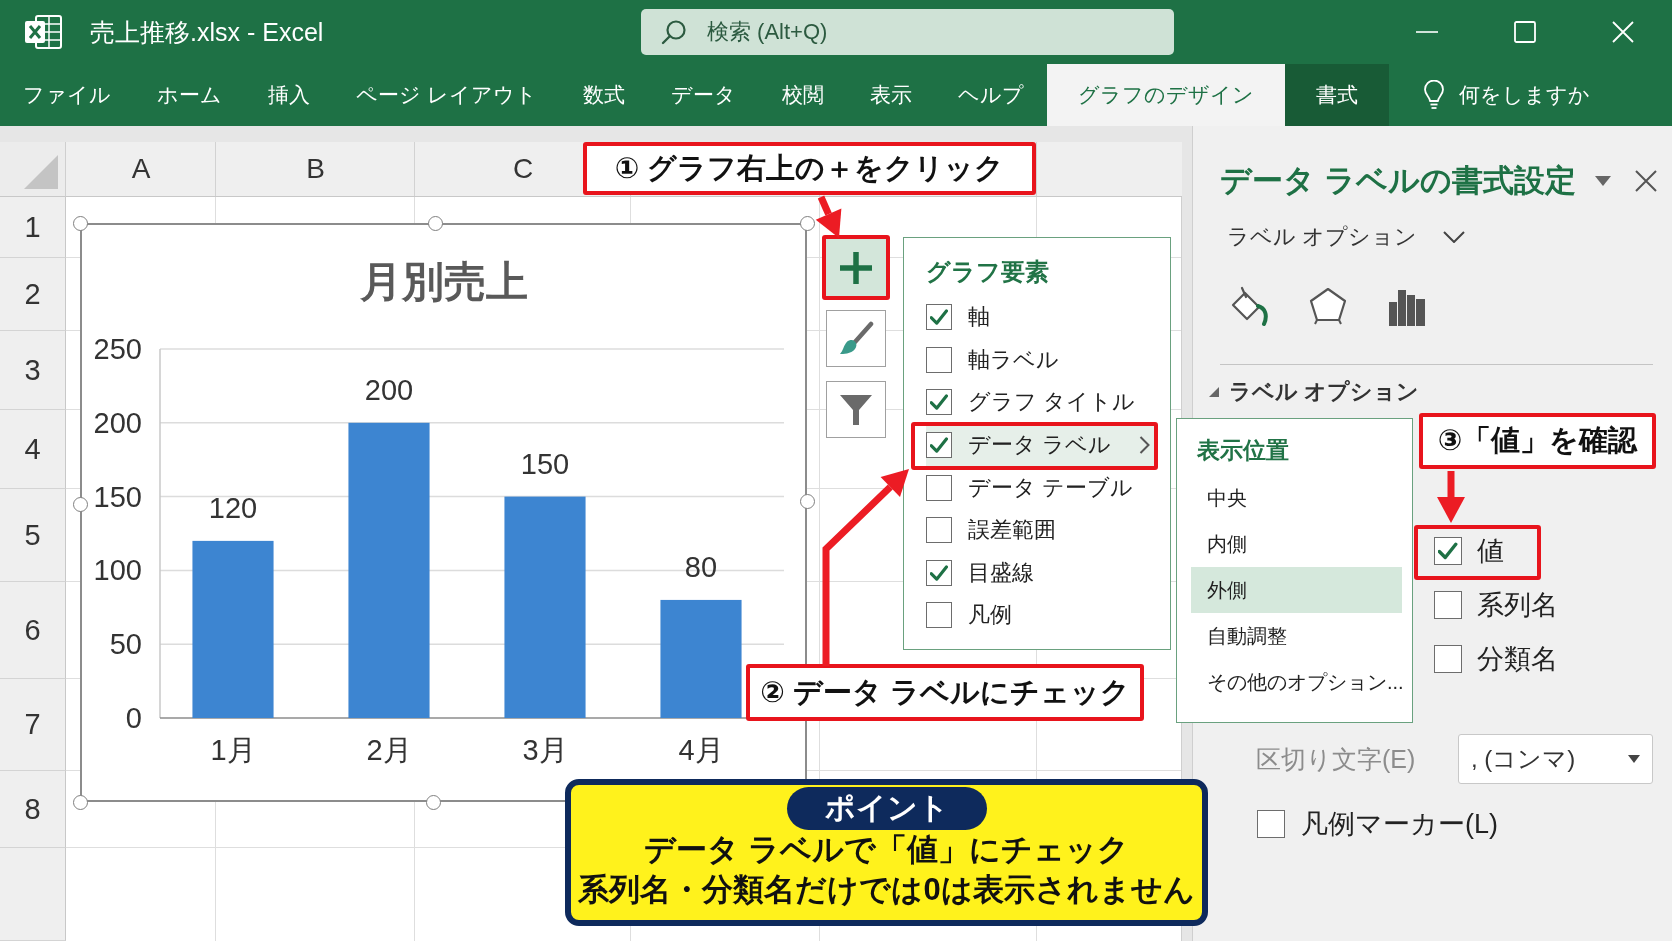 The width and height of the screenshot is (1672, 941). What do you see at coordinates (1046, 402) in the screenshot?
I see `menu-item: グラフ タイトル` at bounding box center [1046, 402].